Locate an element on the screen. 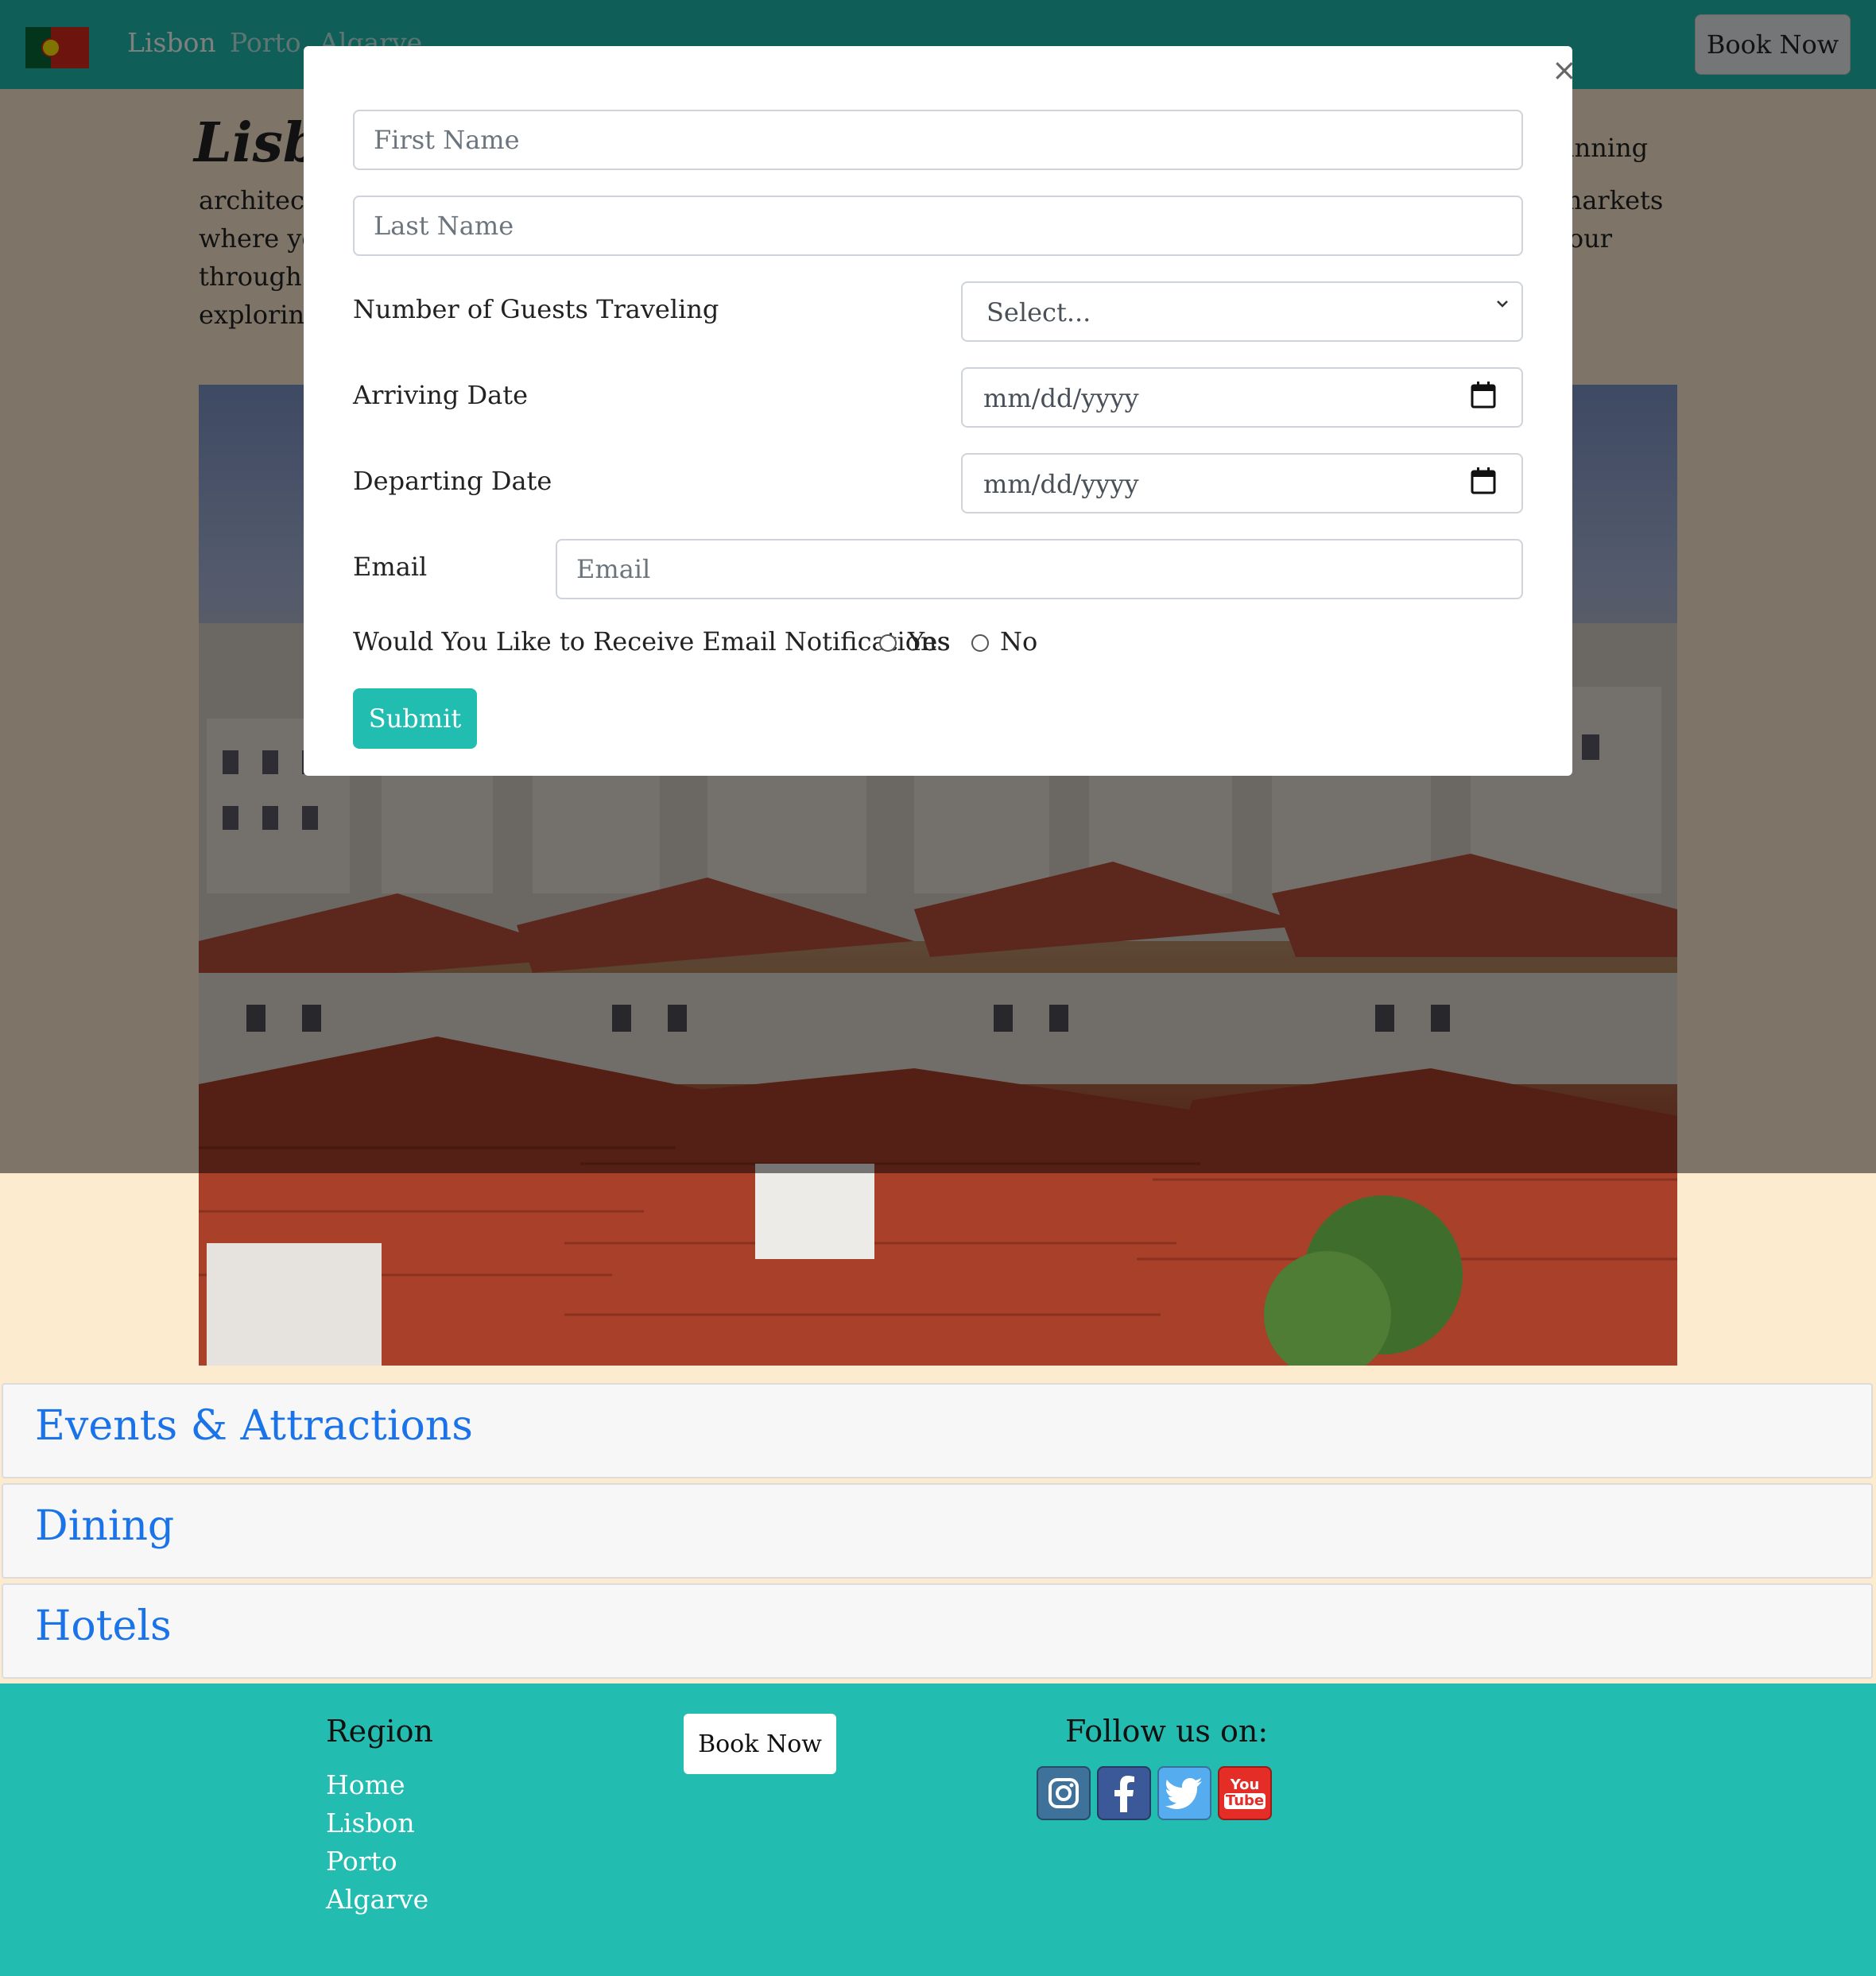 The image size is (1876, 1976). close-icon: × is located at coordinates (1564, 70).